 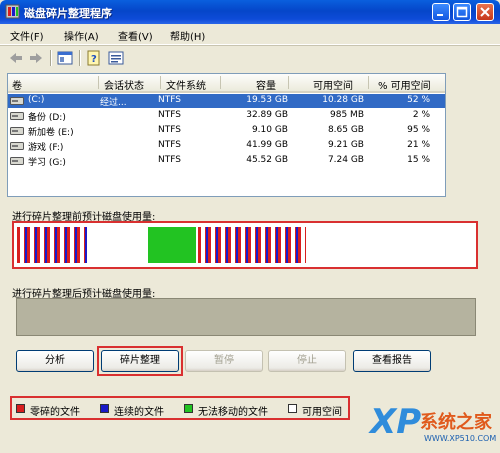 I want to click on pause-button: 暂停, so click(x=224, y=361).